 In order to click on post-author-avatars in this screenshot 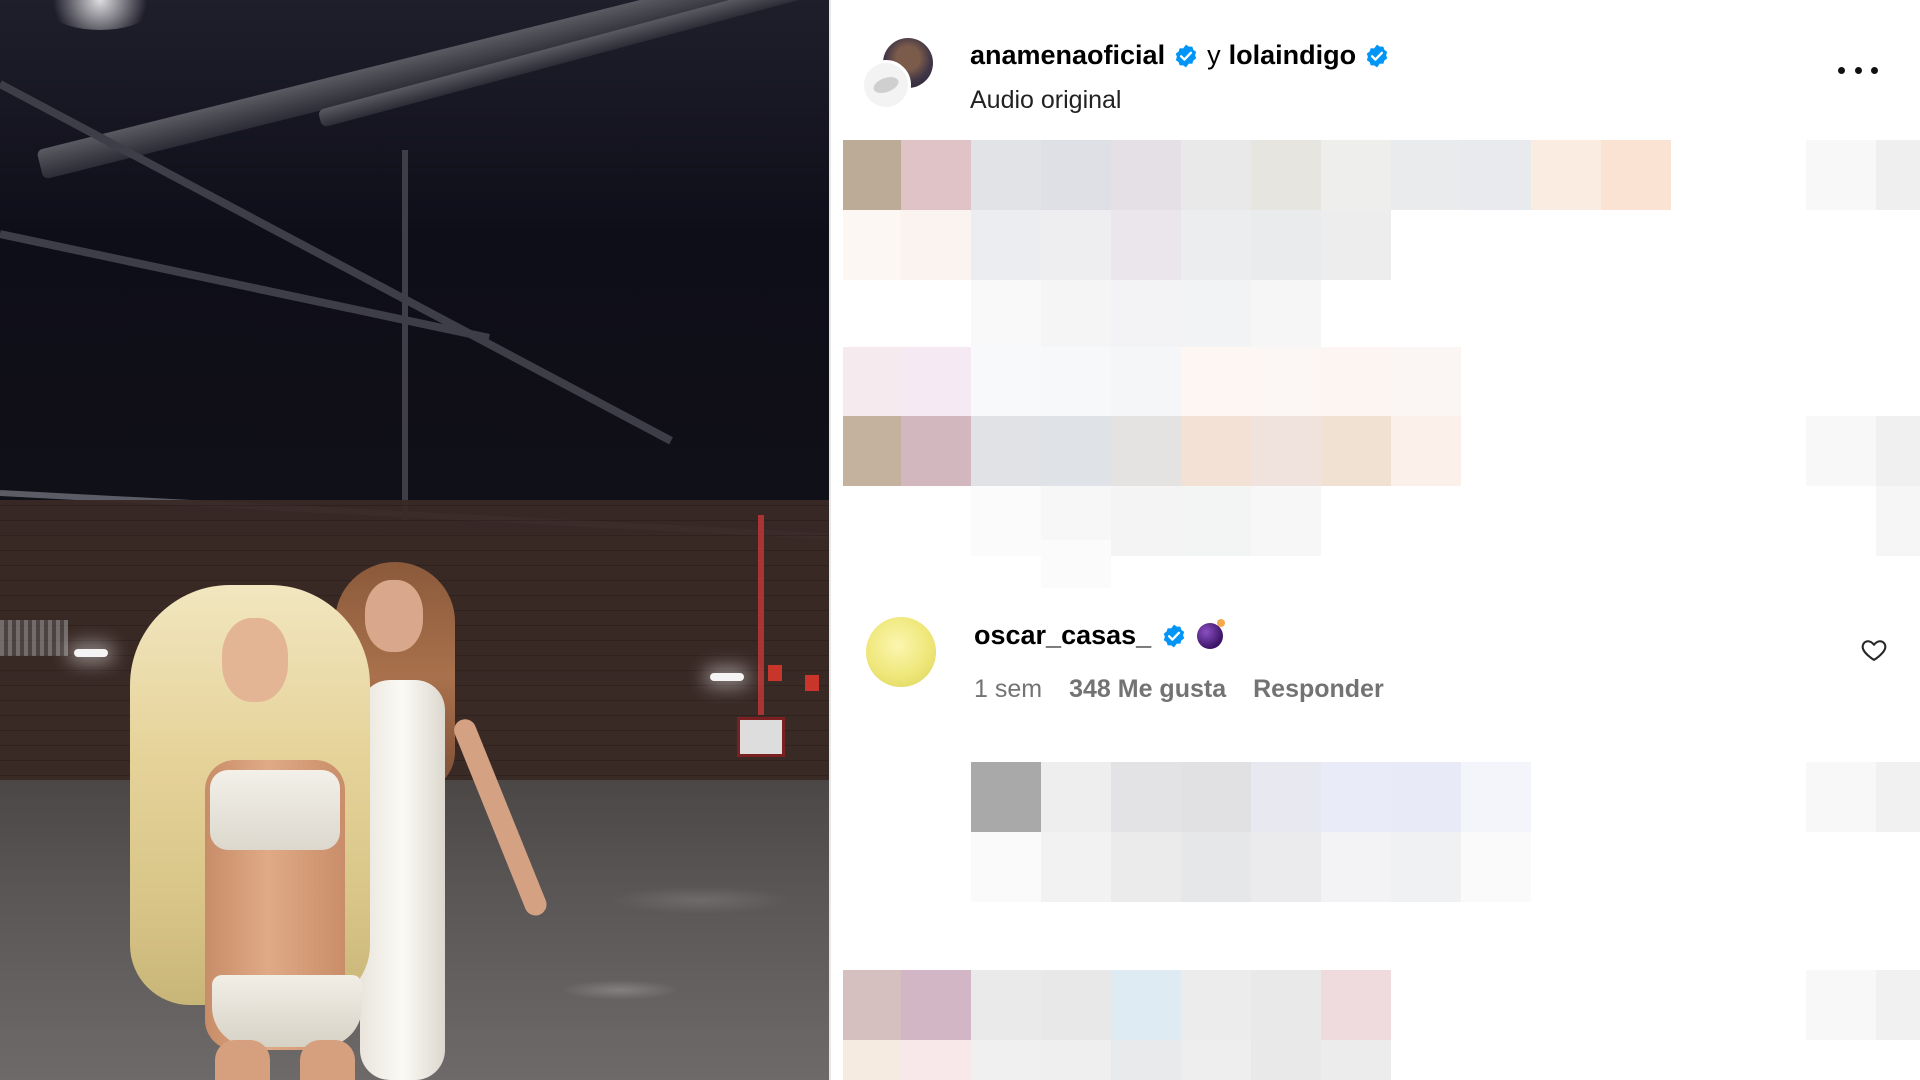, I will do `click(901, 78)`.